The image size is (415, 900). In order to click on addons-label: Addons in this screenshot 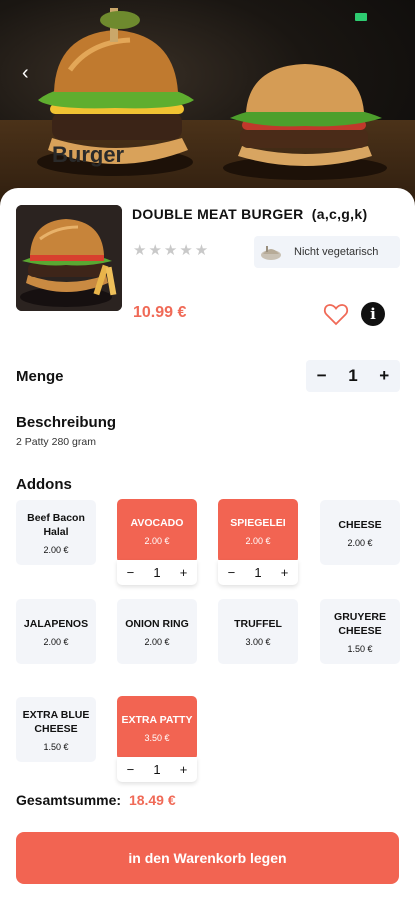, I will do `click(44, 484)`.